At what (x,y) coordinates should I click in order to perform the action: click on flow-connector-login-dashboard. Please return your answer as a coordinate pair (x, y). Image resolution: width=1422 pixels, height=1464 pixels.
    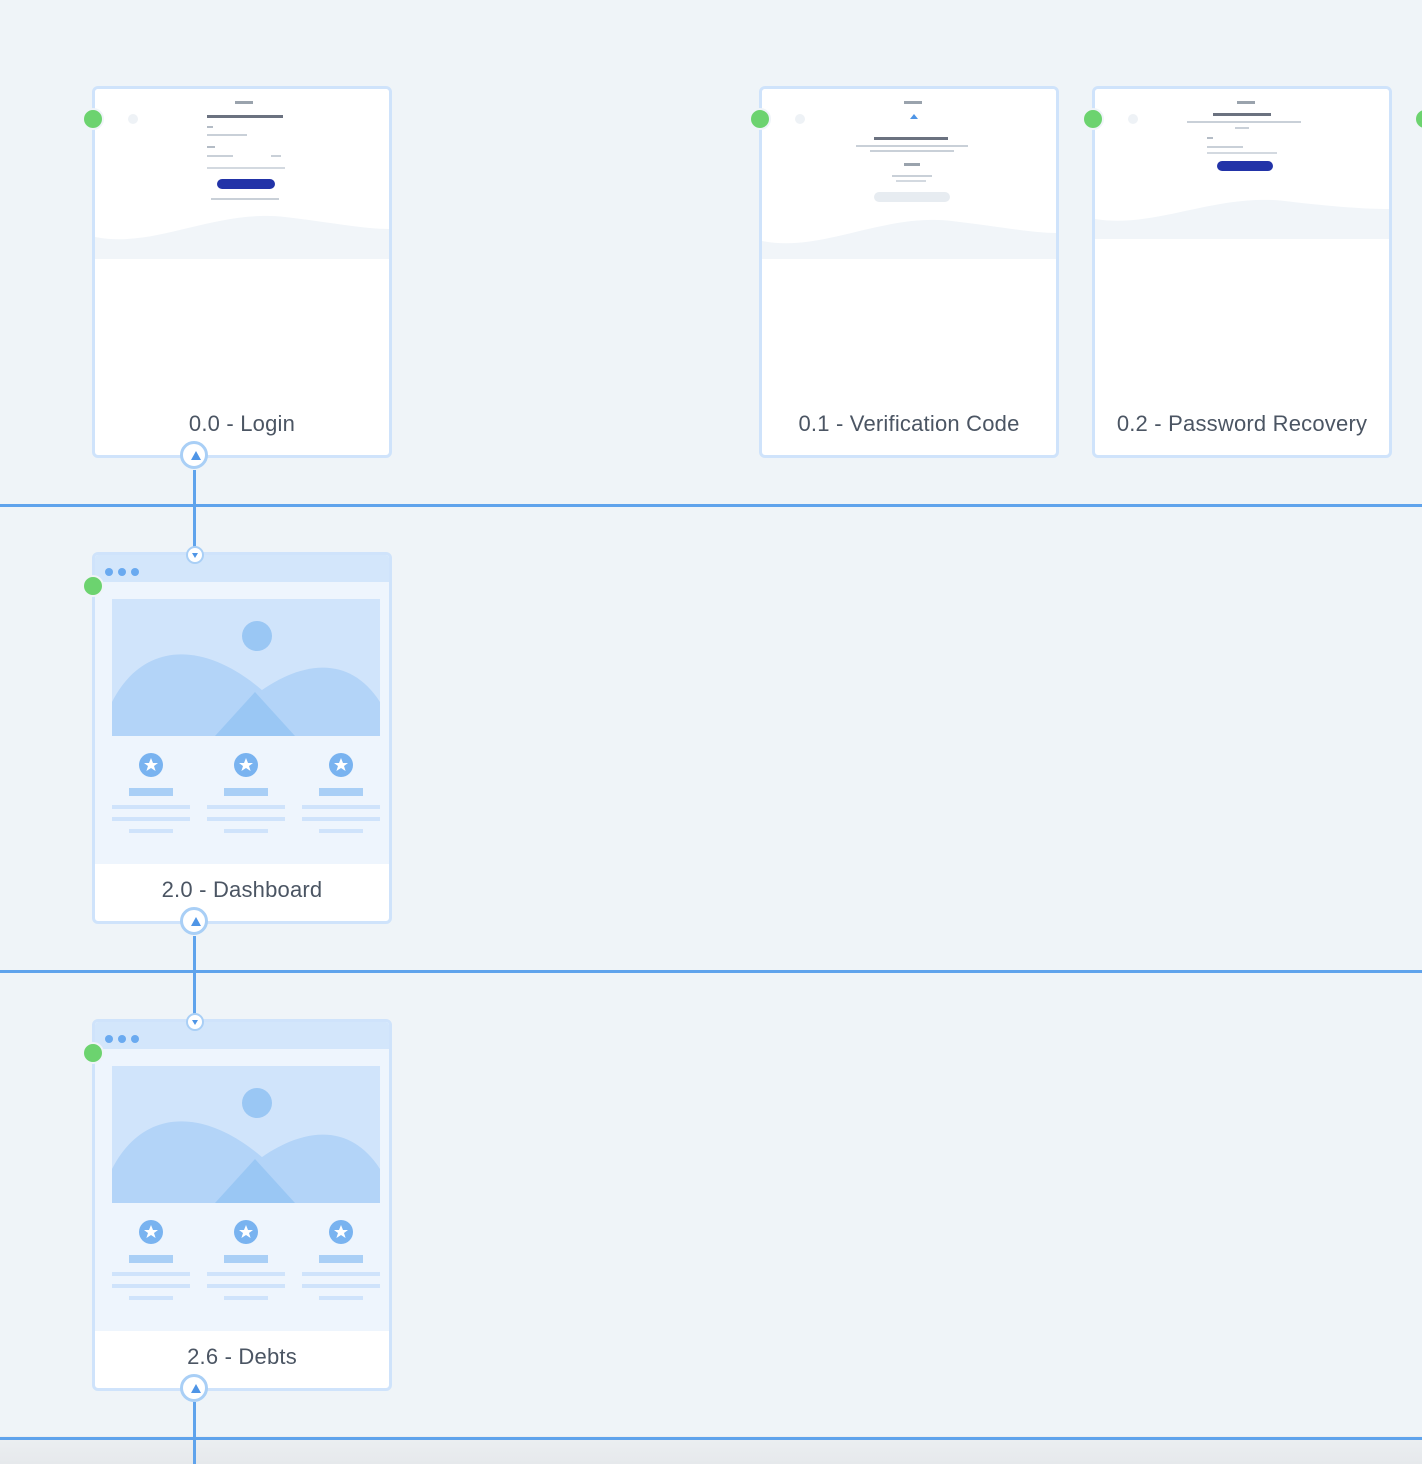
    Looking at the image, I should click on (194, 510).